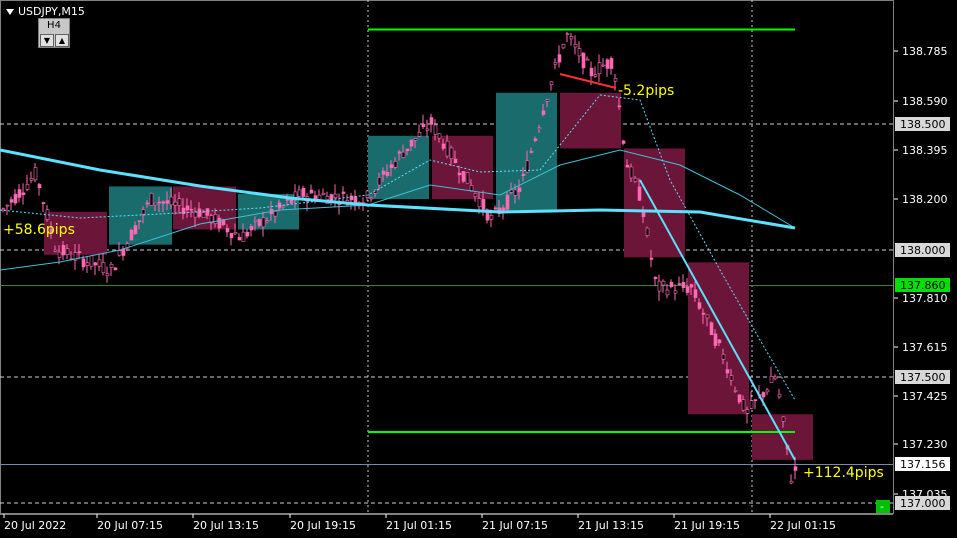 The width and height of the screenshot is (957, 538). I want to click on price-tag-bid: 137.156, so click(923, 464).